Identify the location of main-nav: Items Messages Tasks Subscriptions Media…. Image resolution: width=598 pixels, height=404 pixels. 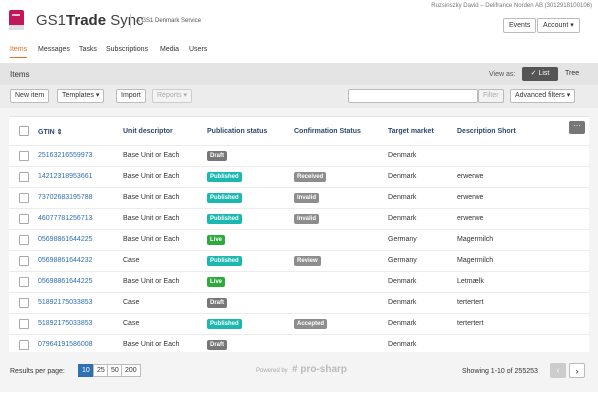
(299, 52).